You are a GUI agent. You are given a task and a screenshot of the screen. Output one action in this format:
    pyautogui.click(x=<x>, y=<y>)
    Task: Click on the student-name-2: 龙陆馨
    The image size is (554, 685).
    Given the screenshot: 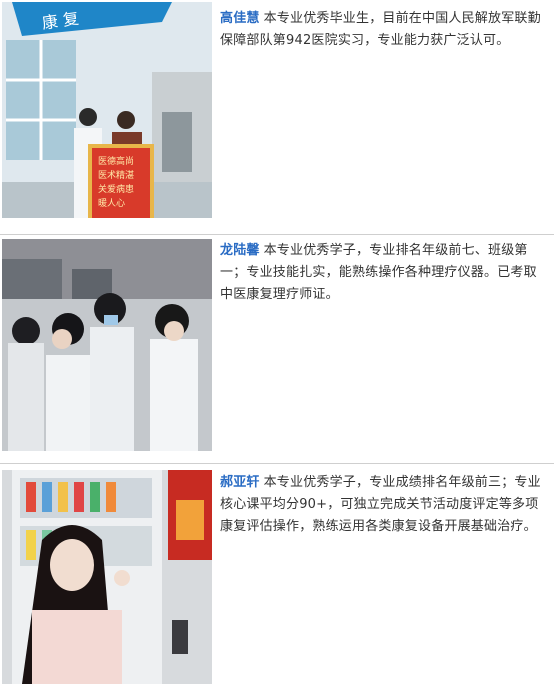 What is the action you would take?
    pyautogui.click(x=240, y=250)
    